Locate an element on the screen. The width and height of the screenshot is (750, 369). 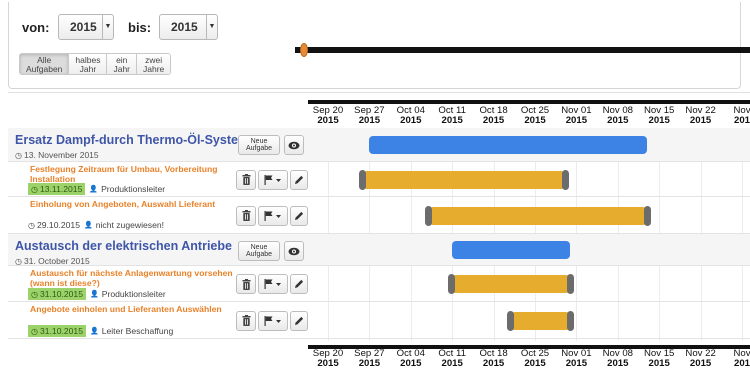
task-date-badge: ◷ 29.10.2015 is located at coordinates (54, 225).